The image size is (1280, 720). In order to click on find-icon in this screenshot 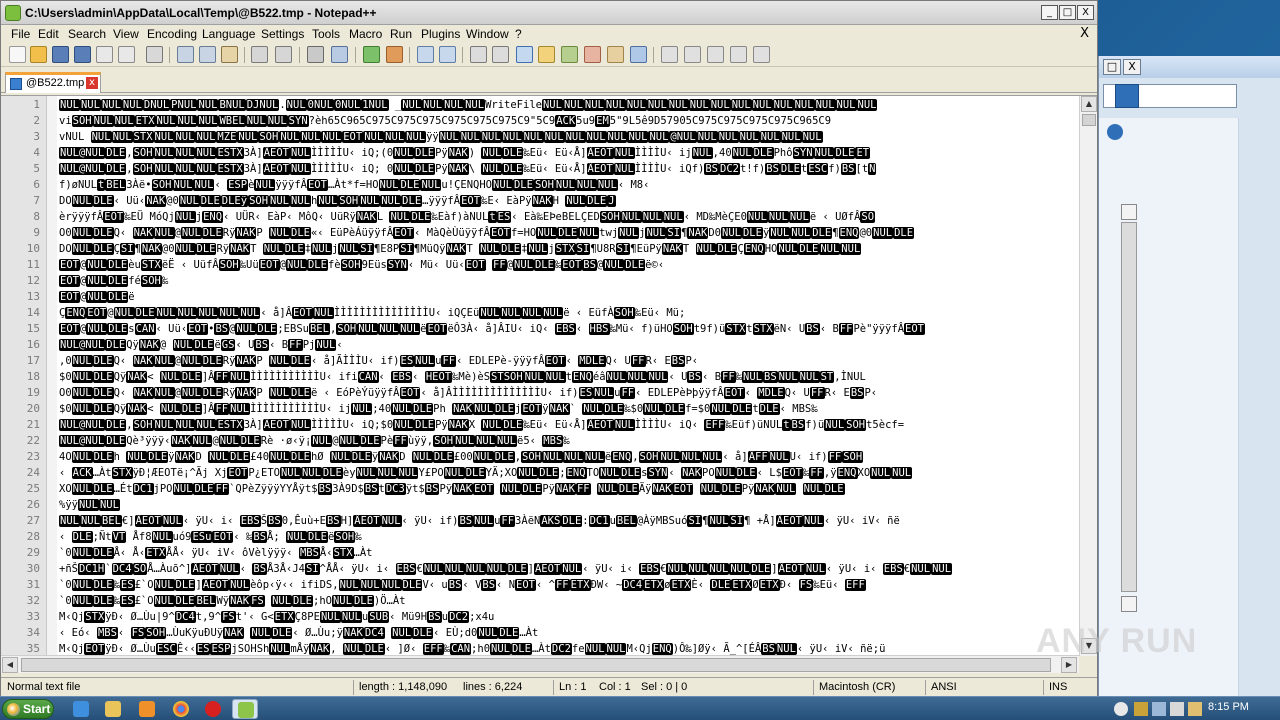, I will do `click(315, 54)`.